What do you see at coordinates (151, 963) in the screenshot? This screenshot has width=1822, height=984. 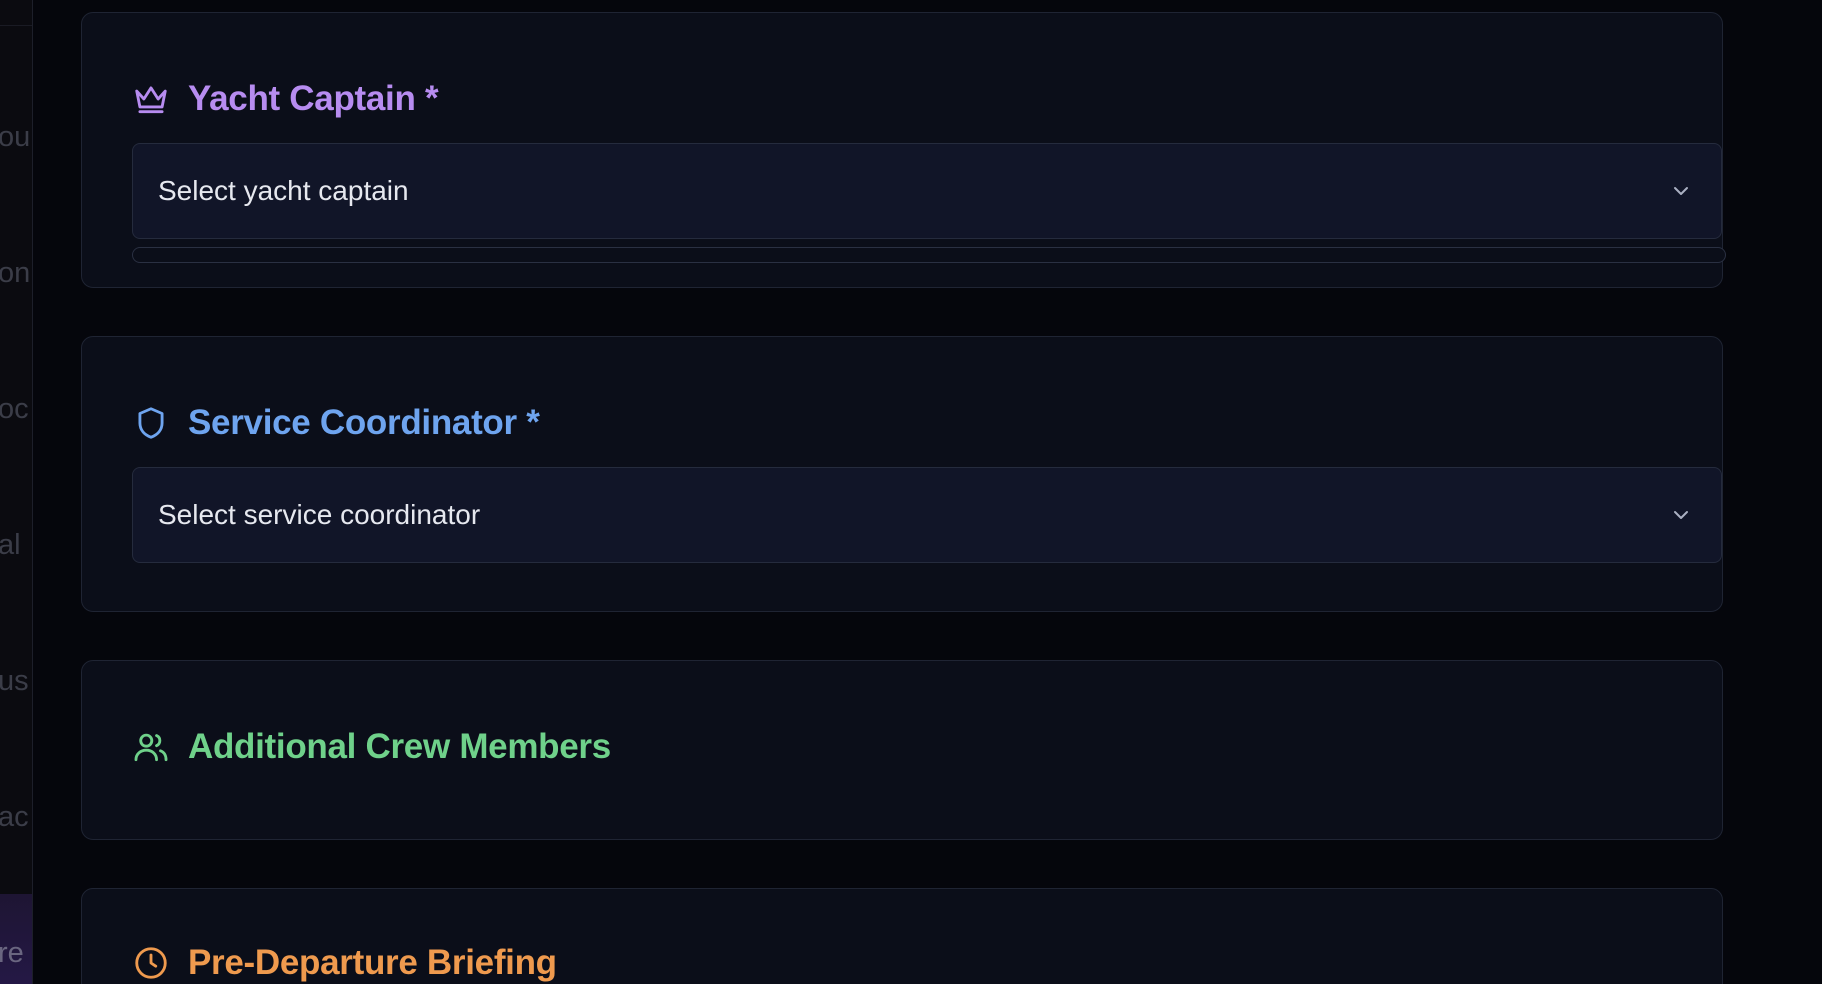 I see `clock-icon` at bounding box center [151, 963].